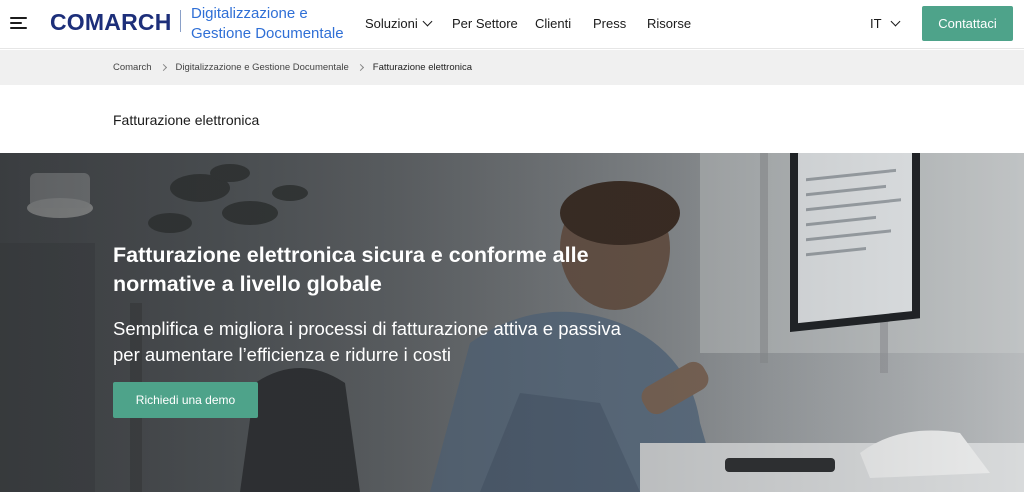 Image resolution: width=1024 pixels, height=492 pixels. I want to click on nav-clienti-label: Clienti, so click(553, 23).